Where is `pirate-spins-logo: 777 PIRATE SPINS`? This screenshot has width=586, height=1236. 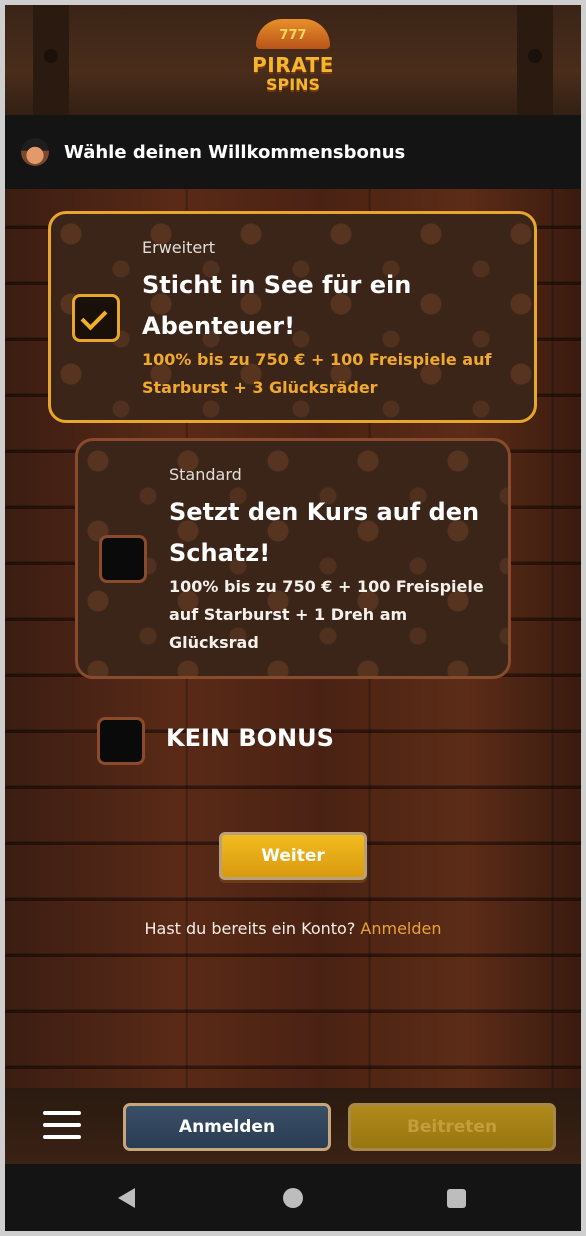
pirate-spins-logo: 777 PIRATE SPINS is located at coordinates (293, 63).